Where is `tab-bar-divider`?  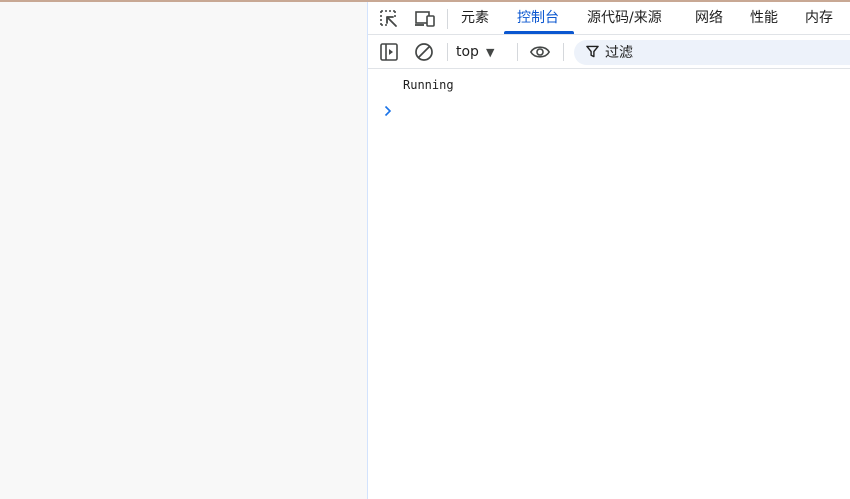
tab-bar-divider is located at coordinates (447, 19).